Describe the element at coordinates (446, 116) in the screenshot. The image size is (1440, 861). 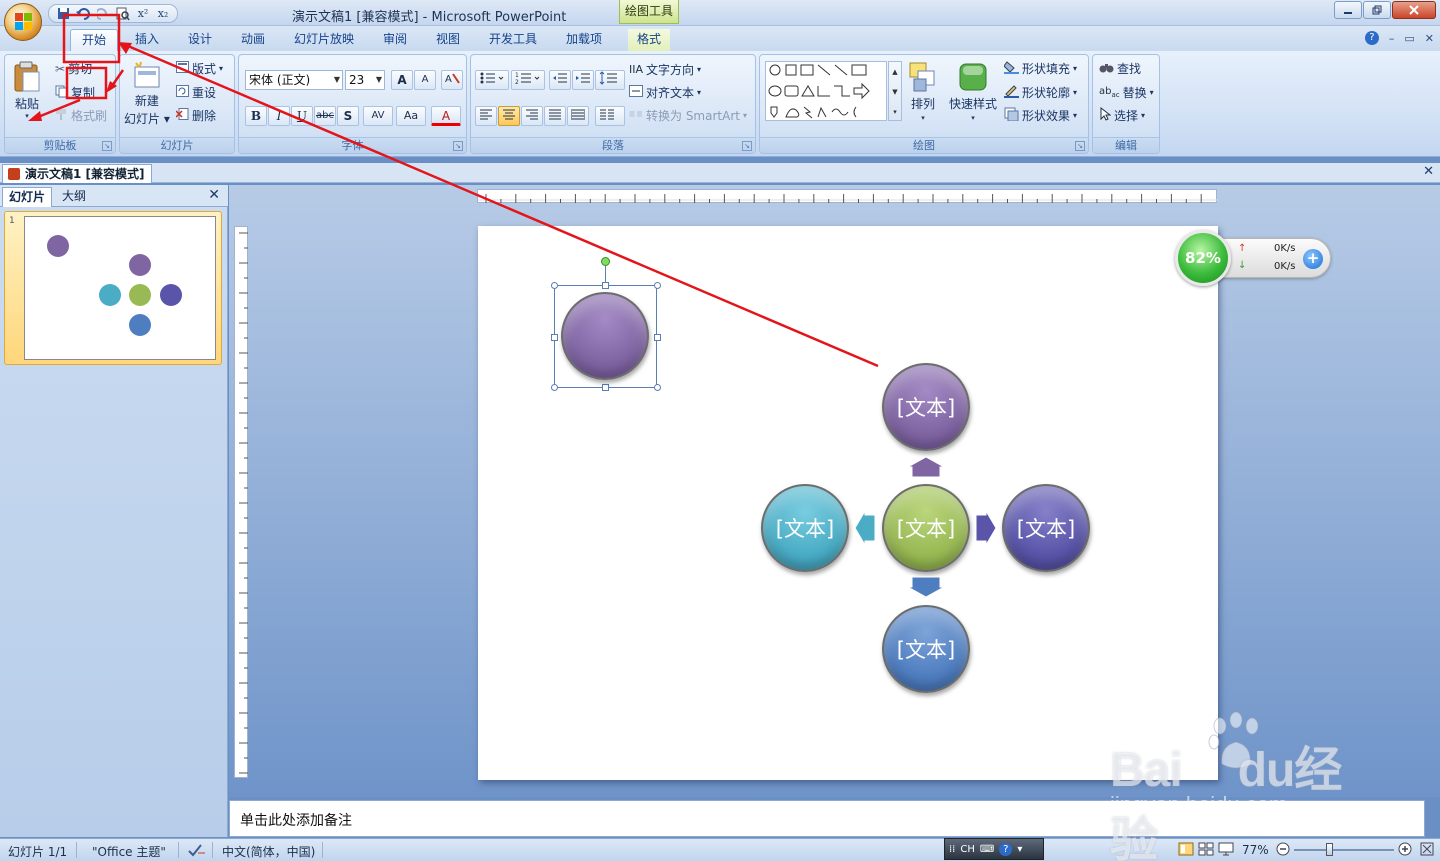
I see `font-color-button: A` at that location.